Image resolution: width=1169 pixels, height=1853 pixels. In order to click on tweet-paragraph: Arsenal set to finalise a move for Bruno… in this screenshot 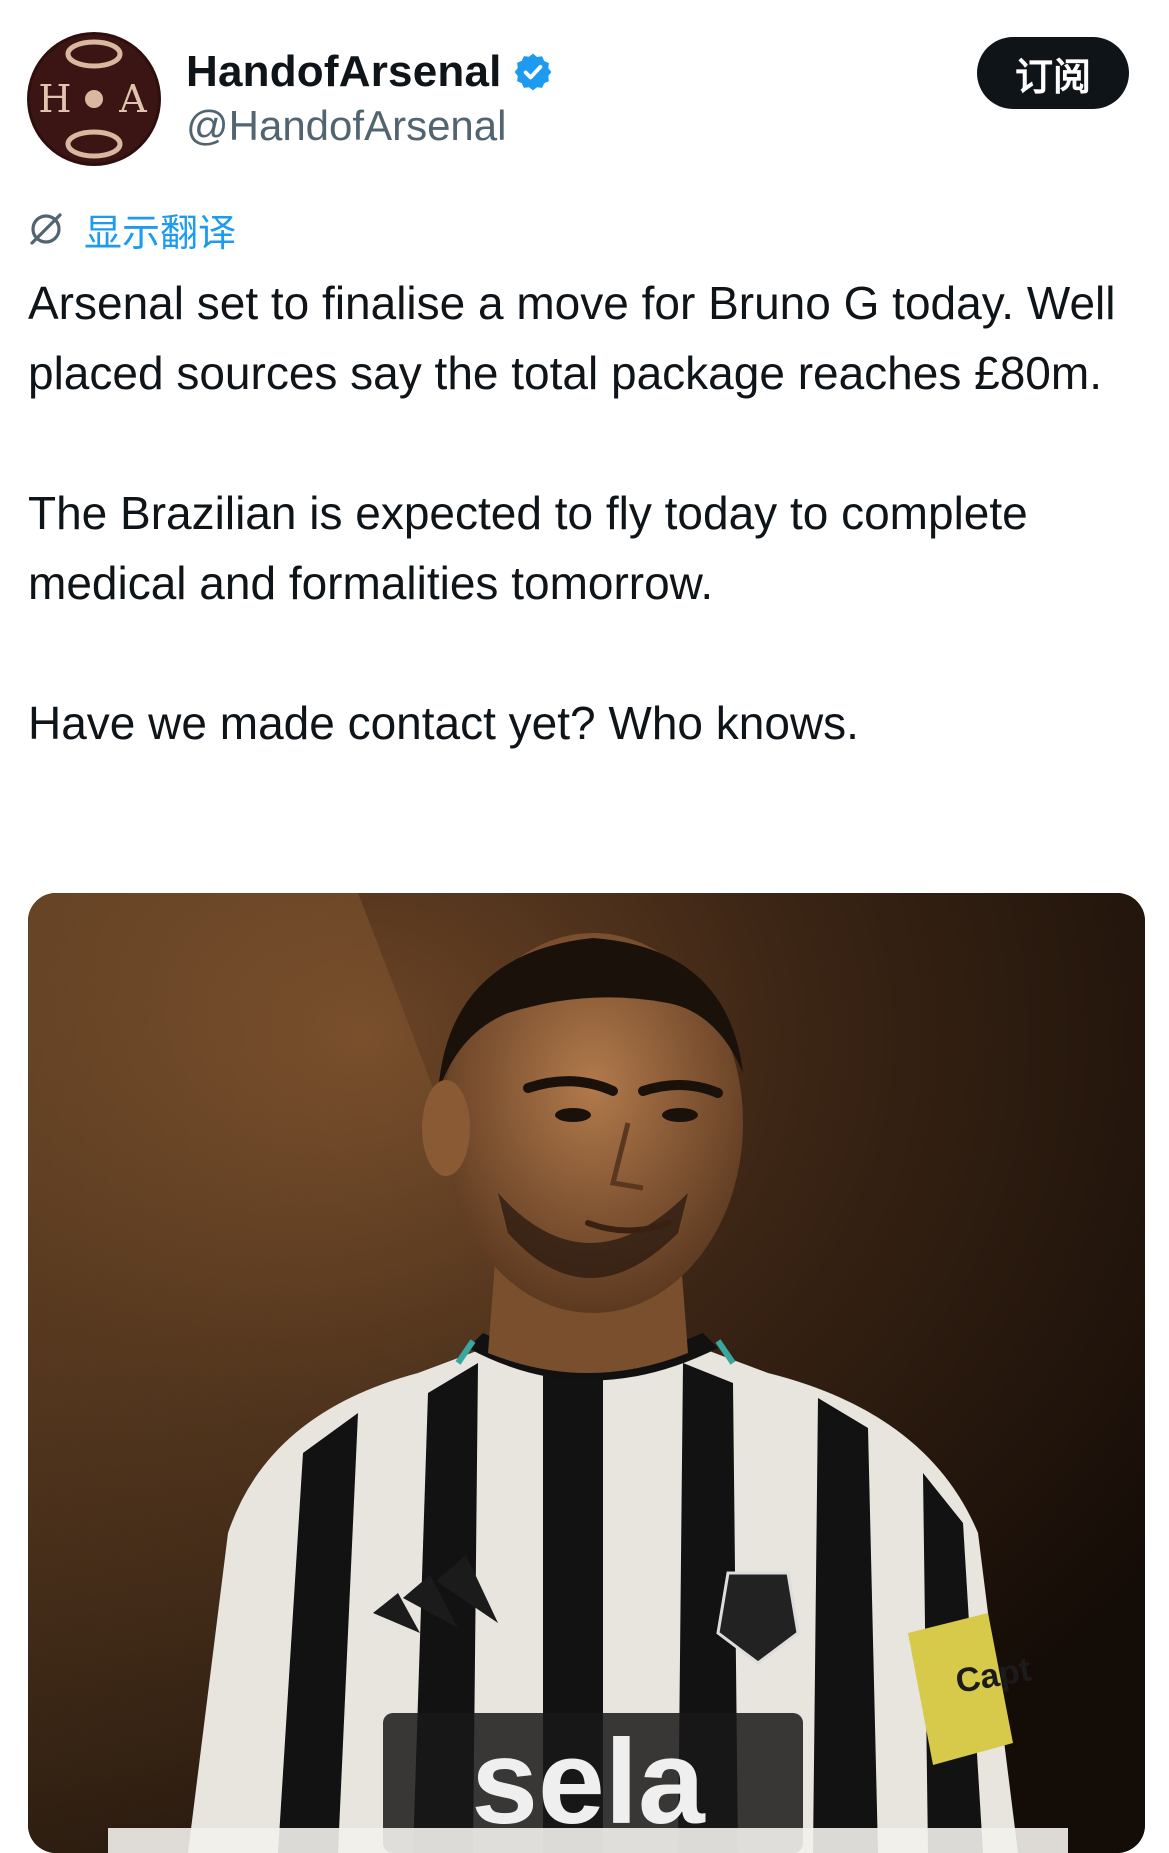, I will do `click(572, 338)`.